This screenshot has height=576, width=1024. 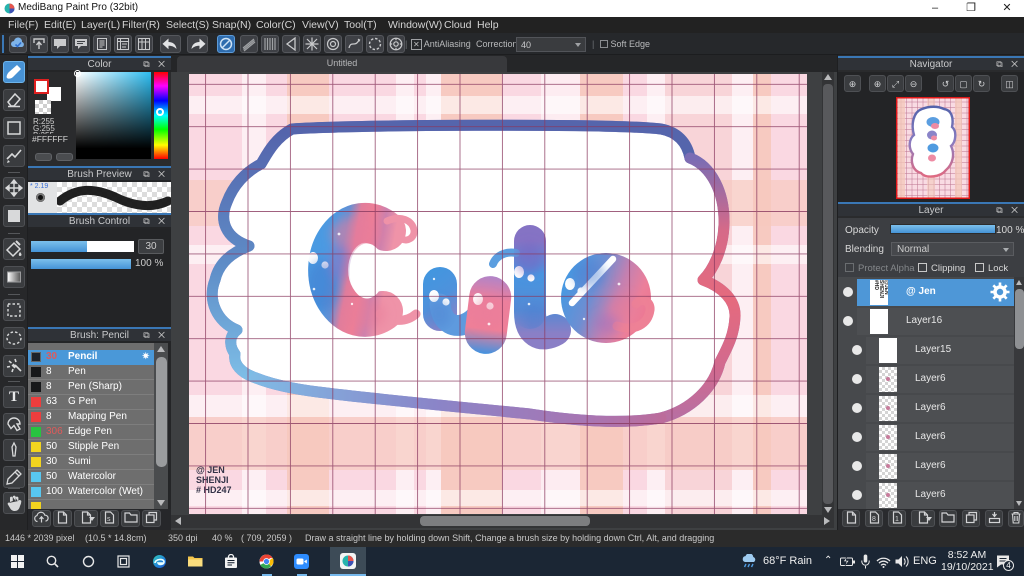 What do you see at coordinates (214, 490) in the screenshot?
I see `svg-text: # HD247` at bounding box center [214, 490].